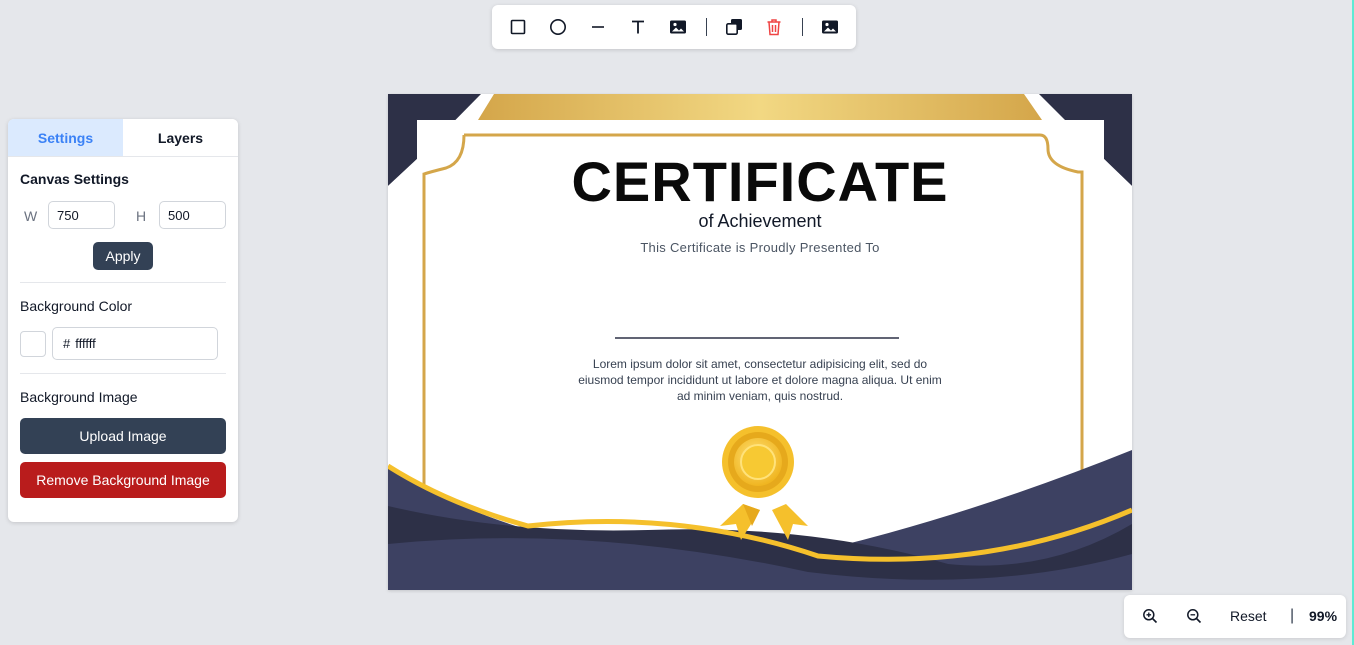  I want to click on zoom-level: 99%, so click(1323, 616).